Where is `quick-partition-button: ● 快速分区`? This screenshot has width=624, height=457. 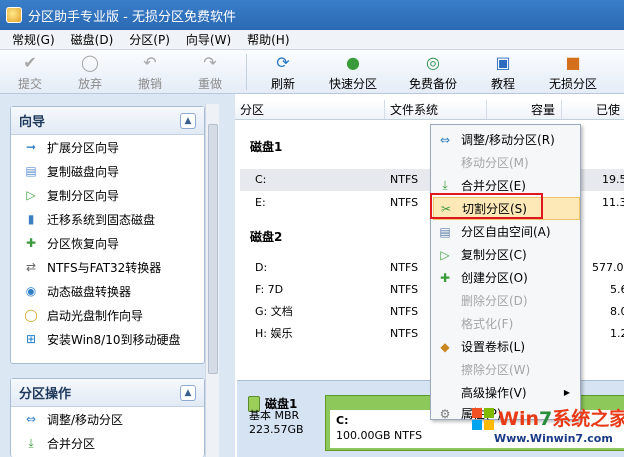
quick-partition-button: ● 快速分区 is located at coordinates (353, 72).